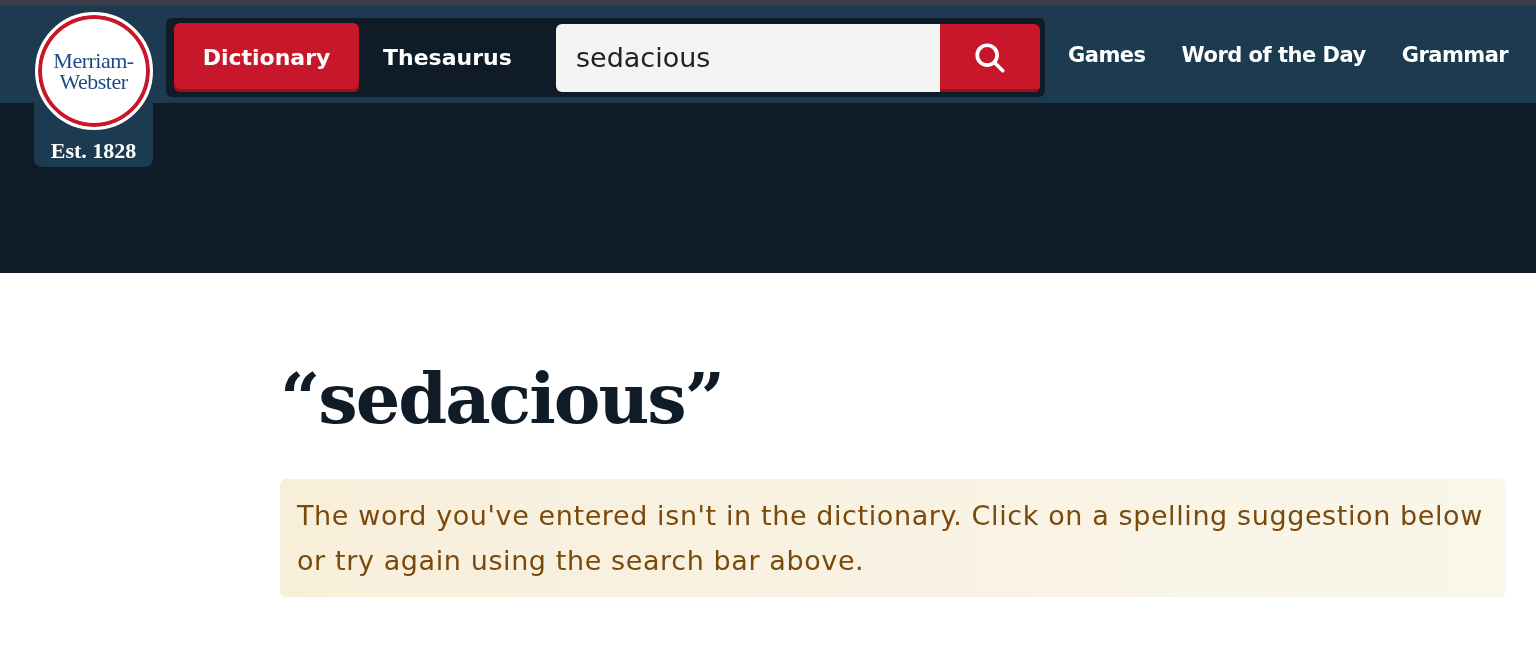 The height and width of the screenshot is (654, 1536). I want to click on nav-link: Grammar, so click(1455, 55).